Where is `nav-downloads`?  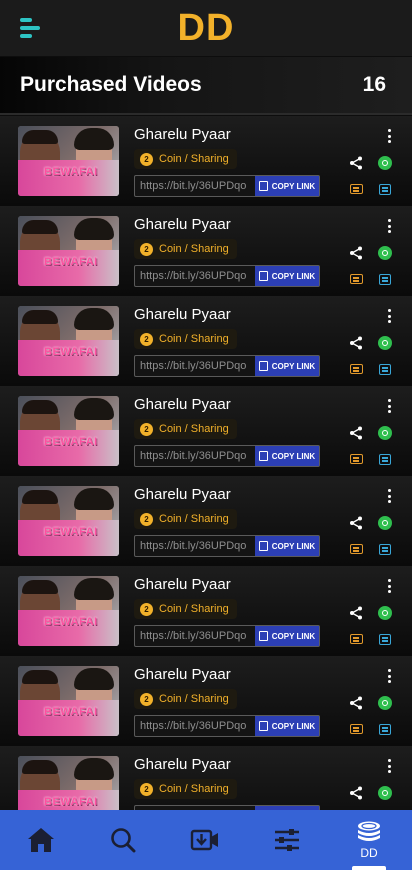 nav-downloads is located at coordinates (205, 840).